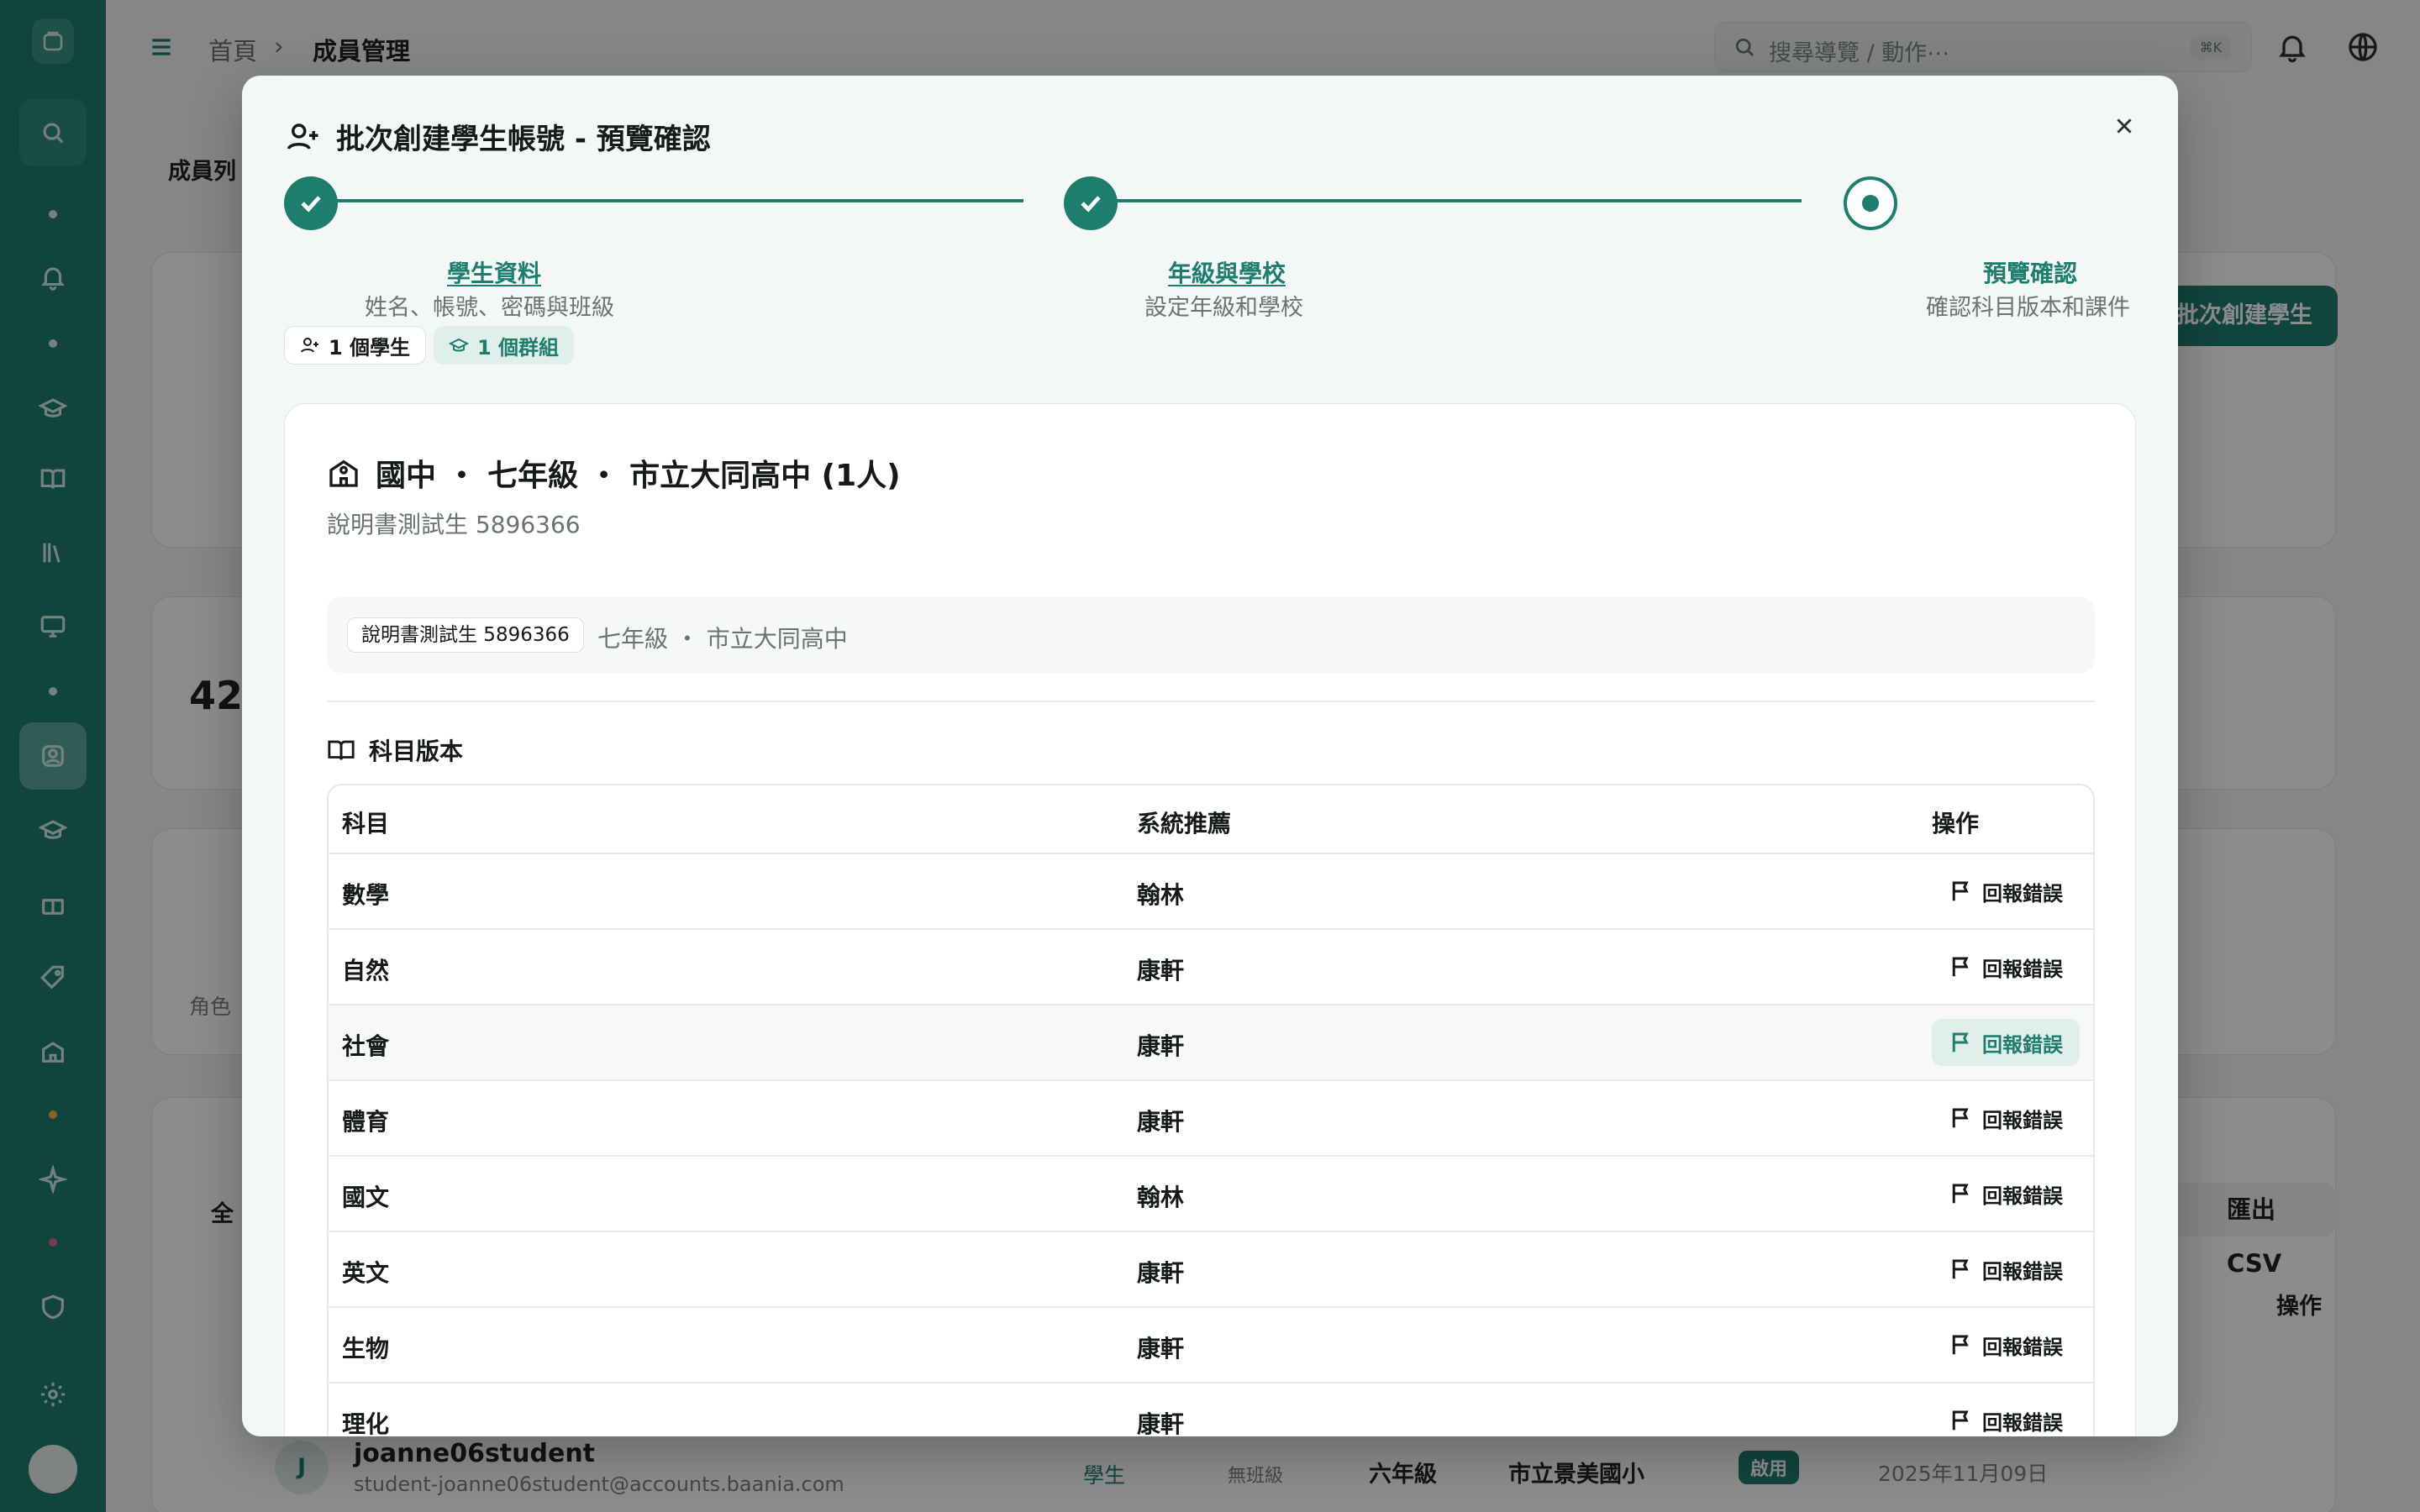  Describe the element at coordinates (638, 476) in the screenshot. I see `group-title-text: 國中 ・ 七年級 ・ 市立大同高中 (1人)` at that location.